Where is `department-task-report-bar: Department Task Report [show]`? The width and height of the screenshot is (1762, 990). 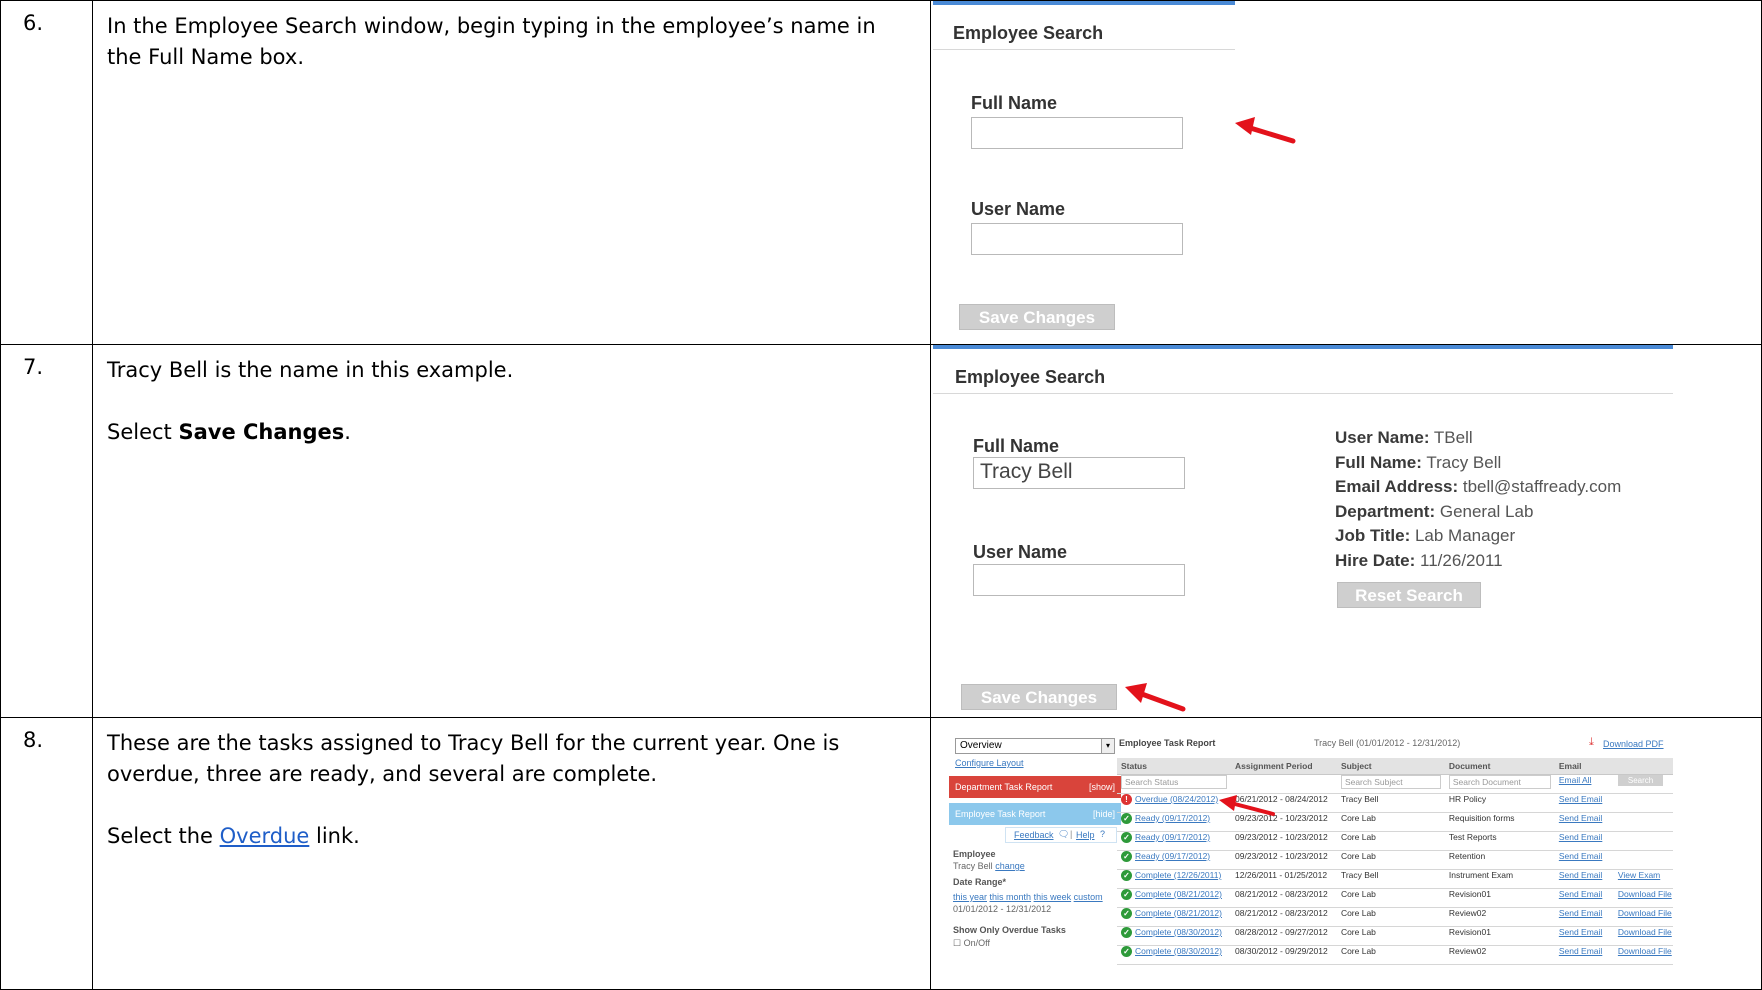 department-task-report-bar: Department Task Report [show] is located at coordinates (1035, 787).